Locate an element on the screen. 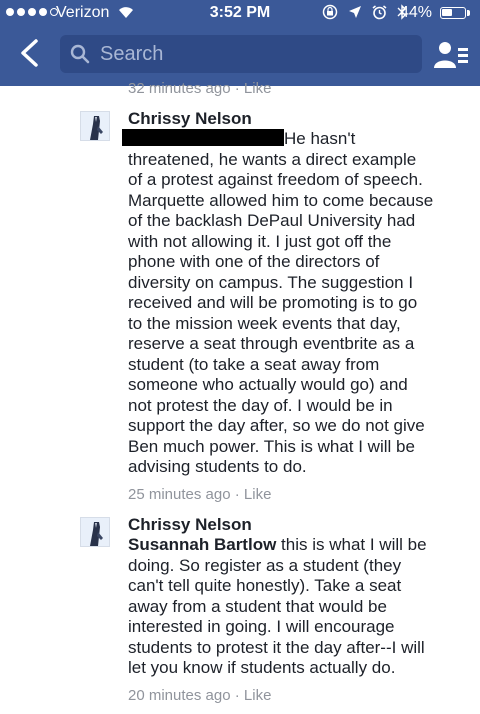 The image size is (480, 714). comment-line: diversity on campus. The suggestion I is located at coordinates (271, 282).